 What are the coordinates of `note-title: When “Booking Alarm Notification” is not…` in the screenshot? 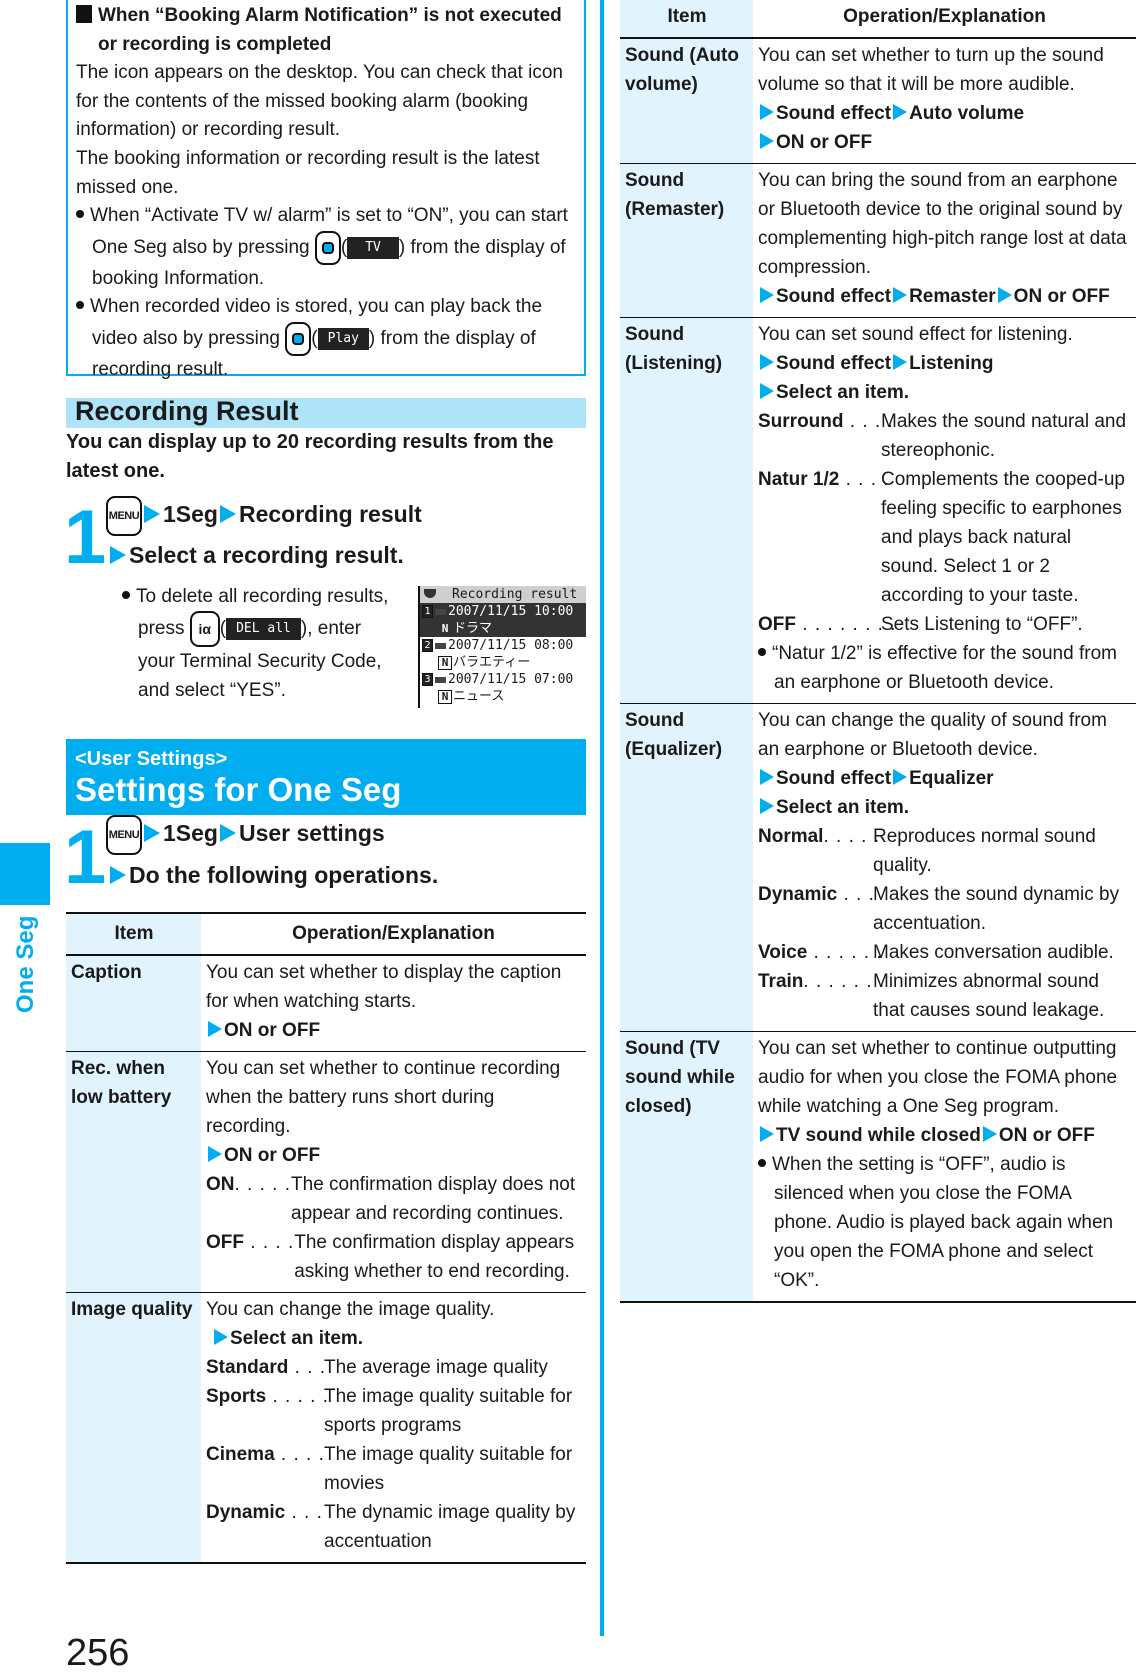 It's located at (326, 30).